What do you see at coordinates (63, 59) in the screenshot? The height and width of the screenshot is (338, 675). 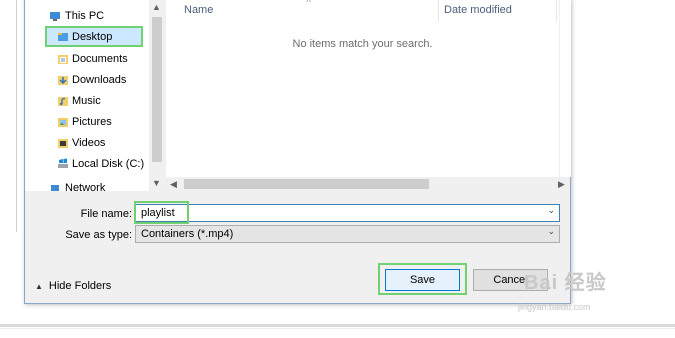 I see `documents-folder-icon` at bounding box center [63, 59].